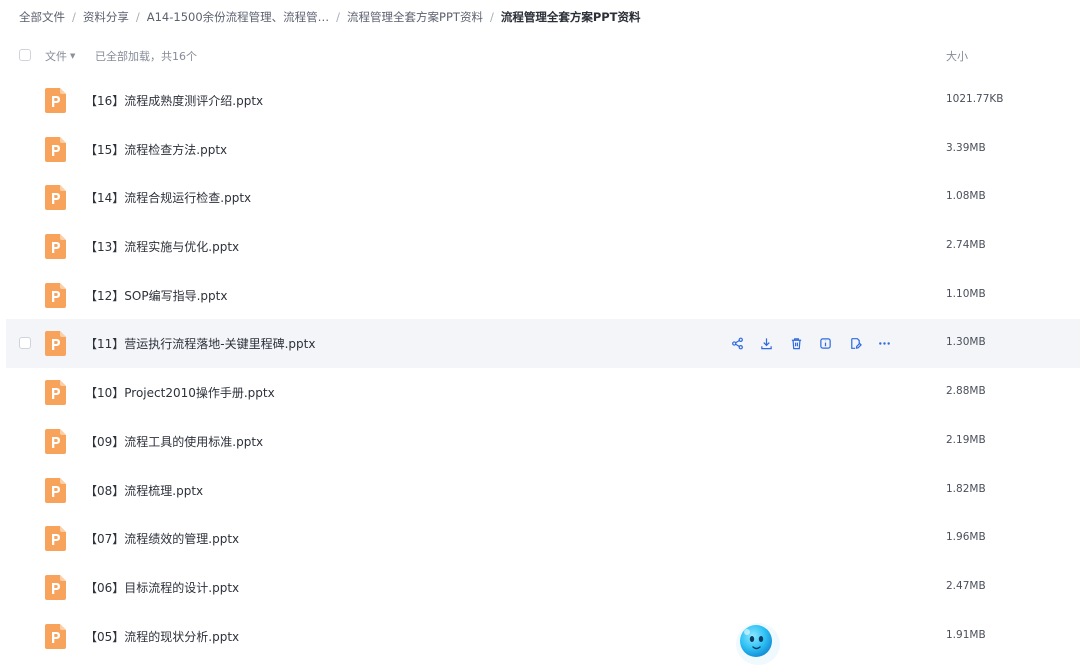 The width and height of the screenshot is (1080, 667). I want to click on file-name: 【15】流程检查方法.pptx, so click(156, 149).